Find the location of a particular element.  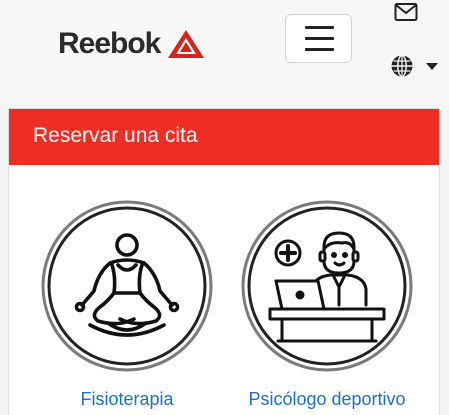

hamburger-menu-button is located at coordinates (318, 38).